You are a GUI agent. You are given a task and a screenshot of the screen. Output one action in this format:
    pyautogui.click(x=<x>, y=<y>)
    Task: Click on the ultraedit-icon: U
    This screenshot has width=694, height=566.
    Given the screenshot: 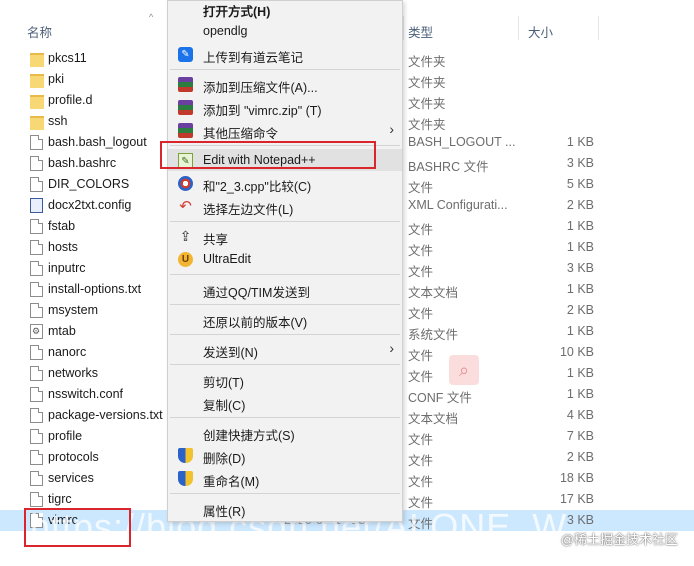 What is the action you would take?
    pyautogui.click(x=185, y=259)
    